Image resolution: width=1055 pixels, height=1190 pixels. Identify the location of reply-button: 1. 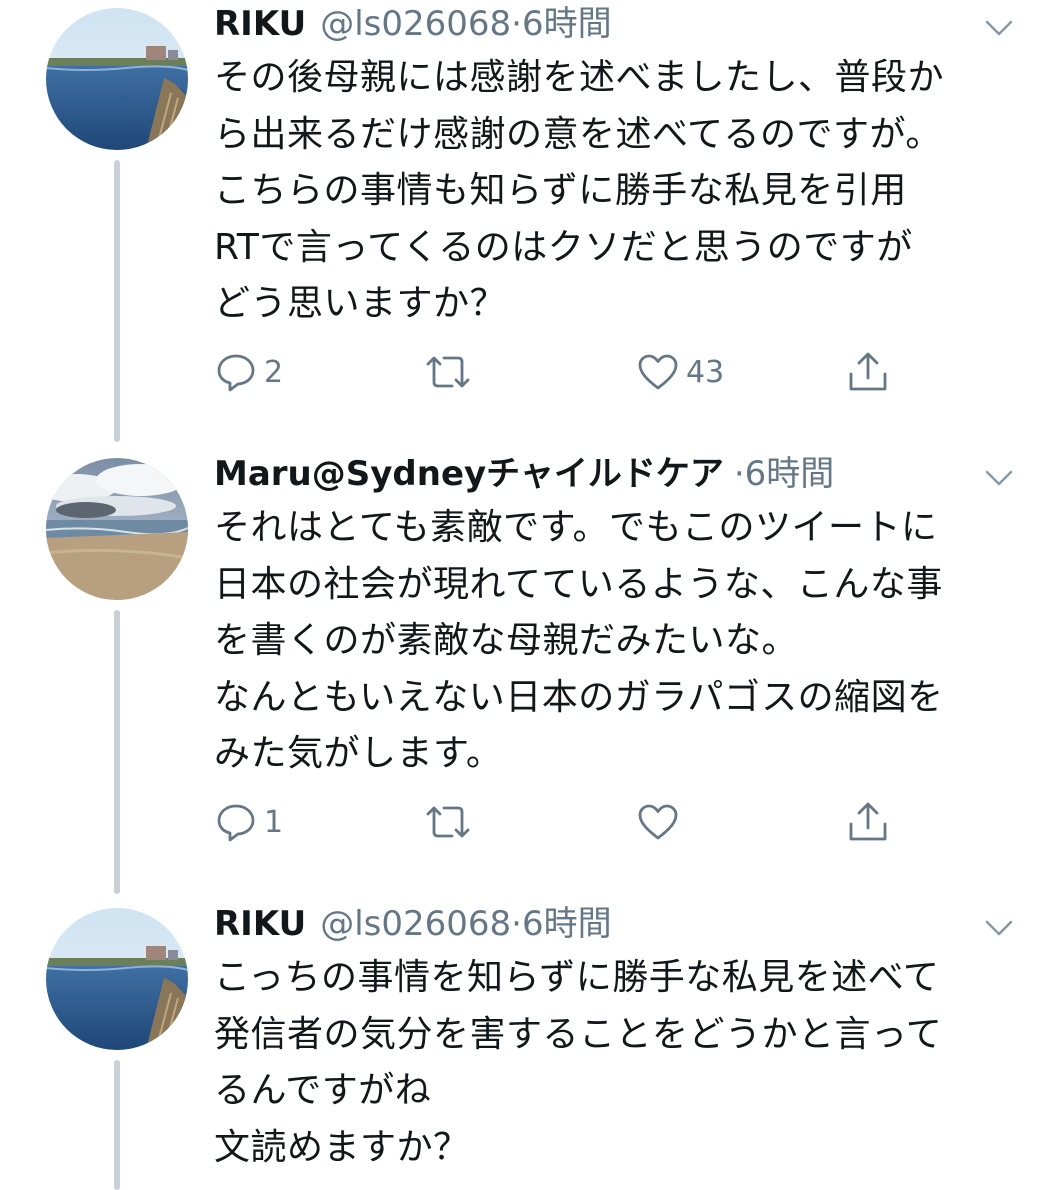
(248, 822).